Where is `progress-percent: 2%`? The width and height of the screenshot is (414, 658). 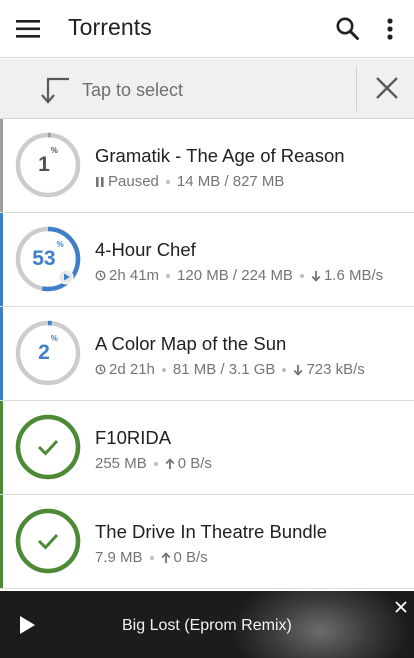 progress-percent: 2% is located at coordinates (48, 349).